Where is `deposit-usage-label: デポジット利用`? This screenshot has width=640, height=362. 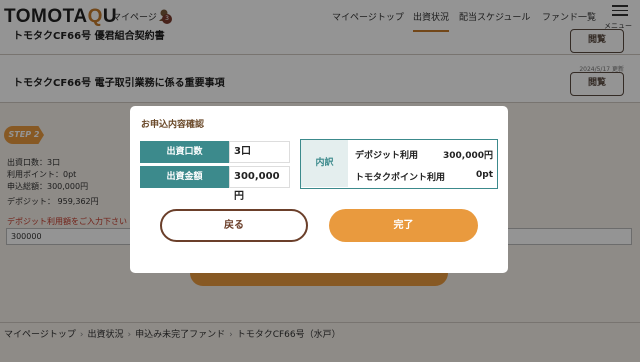
deposit-usage-label: デポジット利用 is located at coordinates (387, 156).